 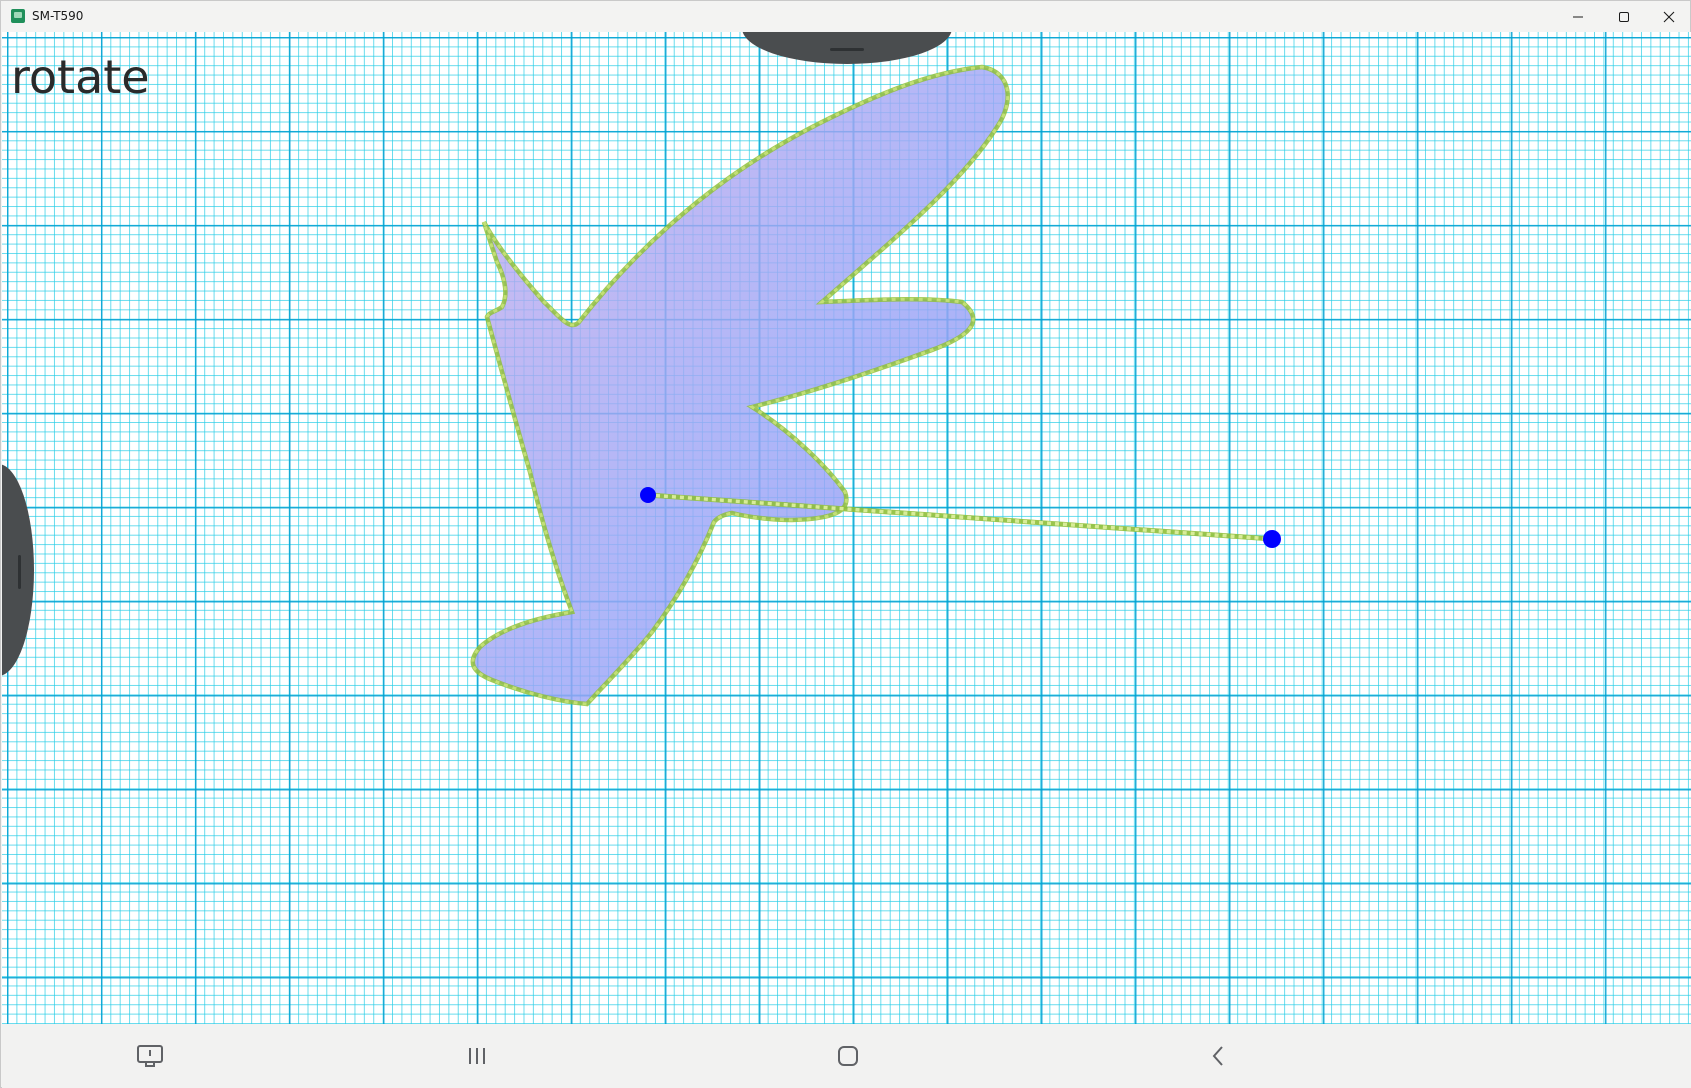 I want to click on rotation-center-point, so click(x=648, y=495).